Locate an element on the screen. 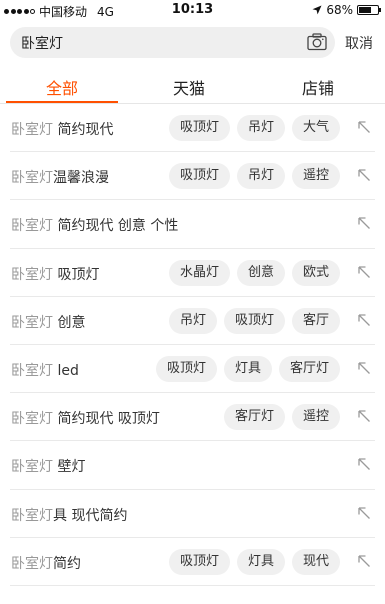  suggestion-row: 卧室灯具 现代简约 is located at coordinates (192, 514).